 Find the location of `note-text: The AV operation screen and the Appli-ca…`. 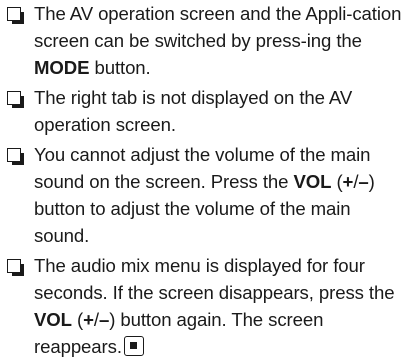

note-text: The AV operation screen and the Appli-ca… is located at coordinates (218, 27).